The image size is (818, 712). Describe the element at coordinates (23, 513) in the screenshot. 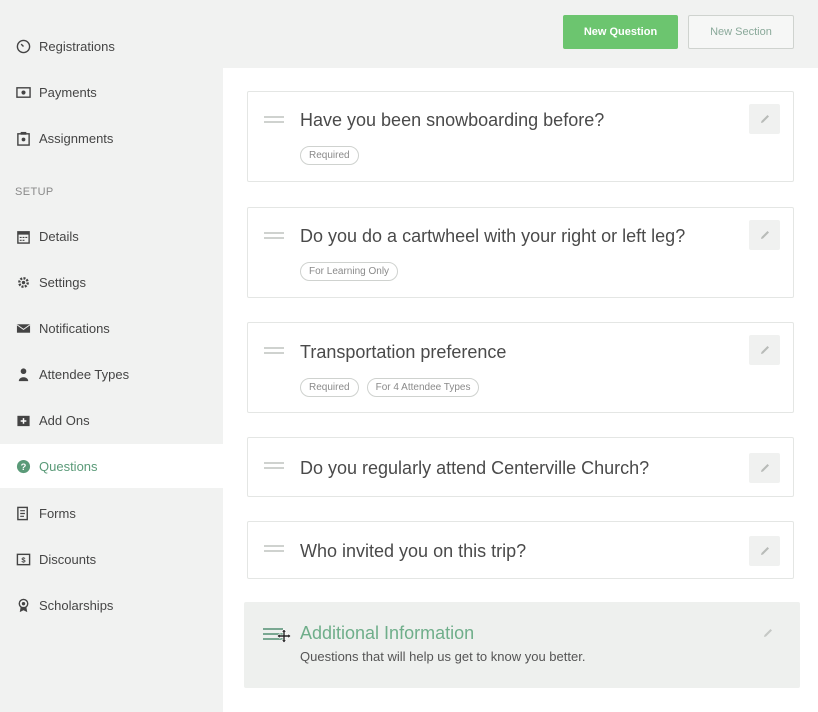

I see `forms-icon` at that location.